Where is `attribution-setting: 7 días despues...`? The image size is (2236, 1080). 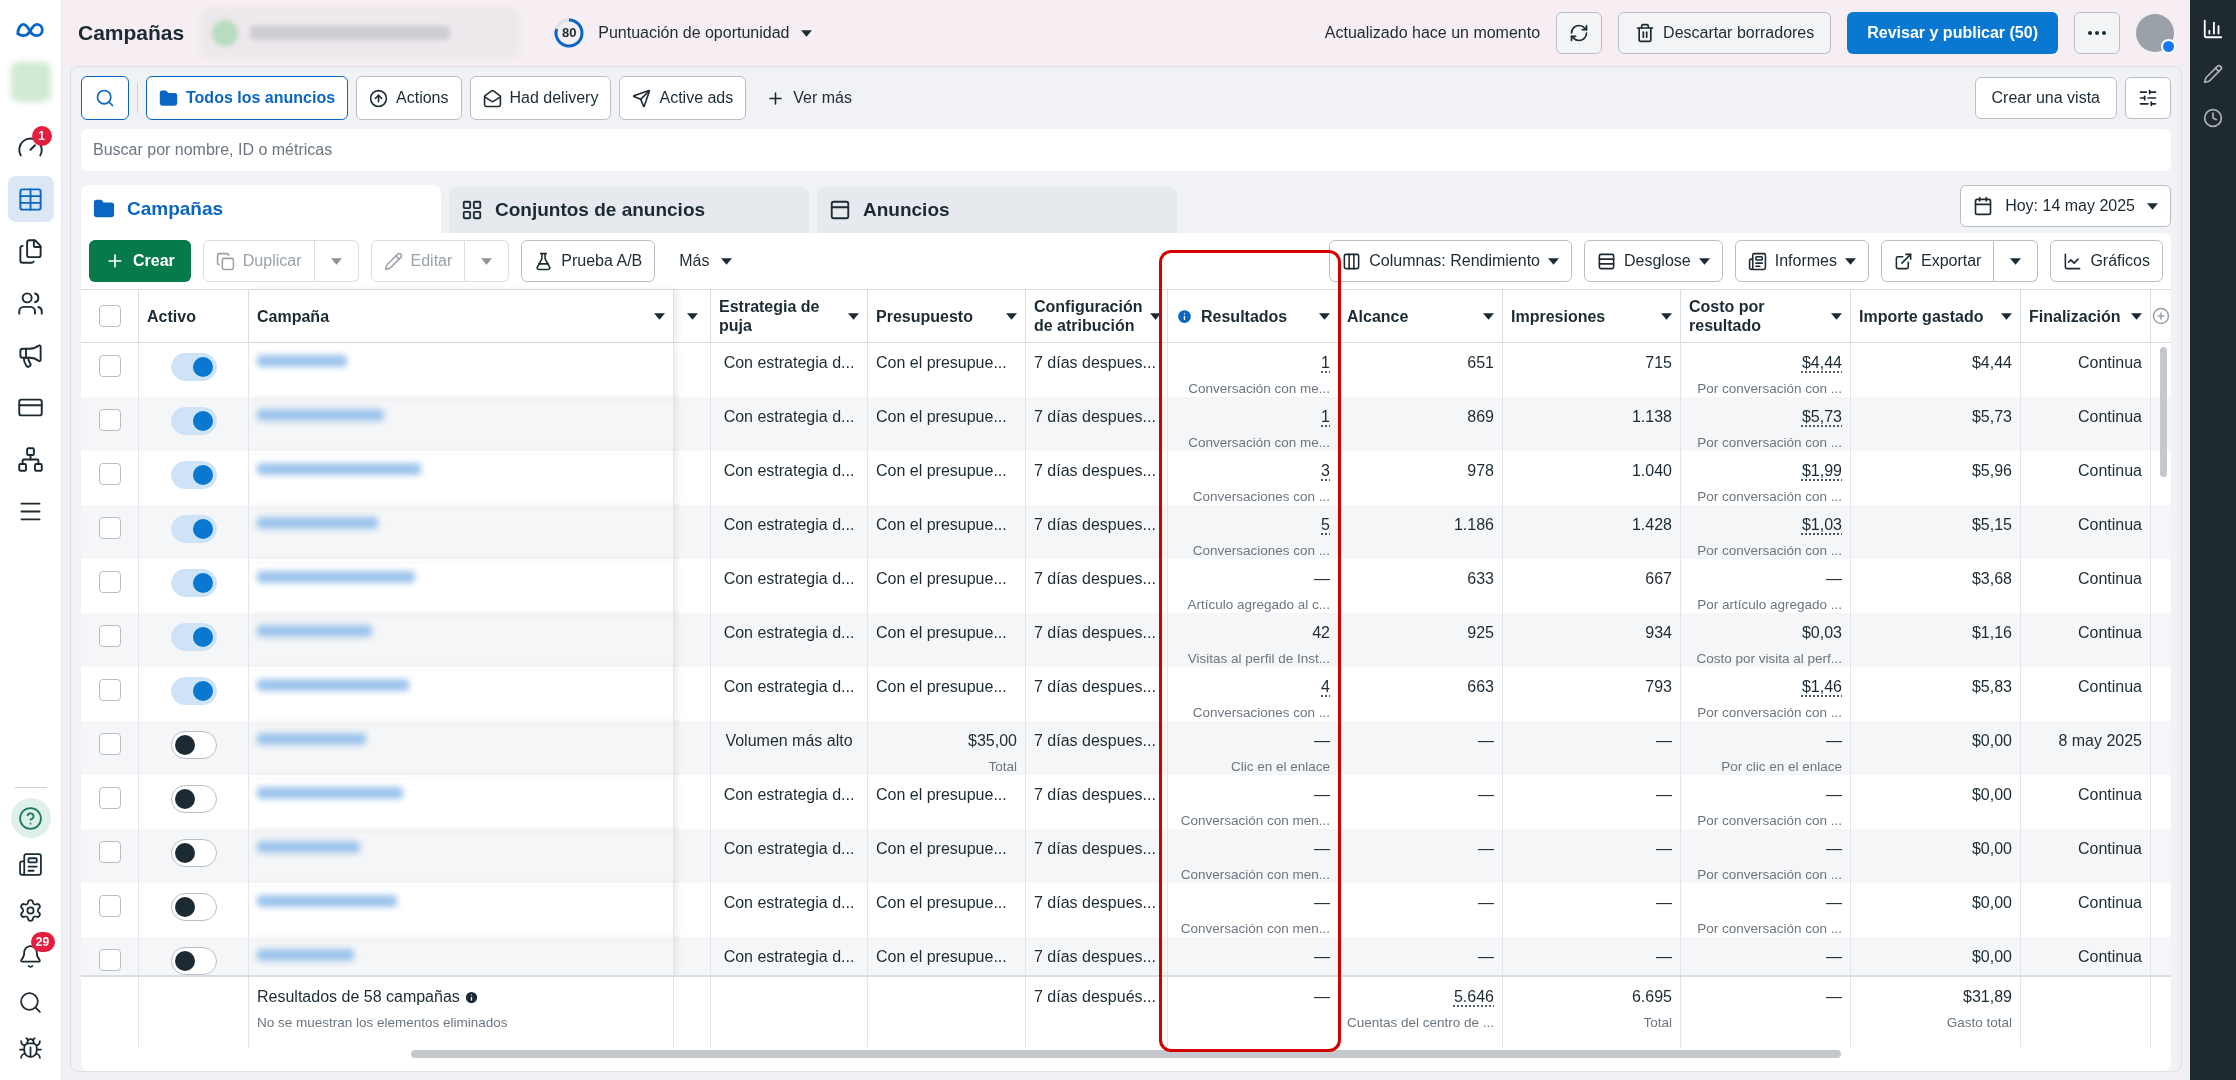
attribution-setting: 7 días despues... is located at coordinates (1095, 848).